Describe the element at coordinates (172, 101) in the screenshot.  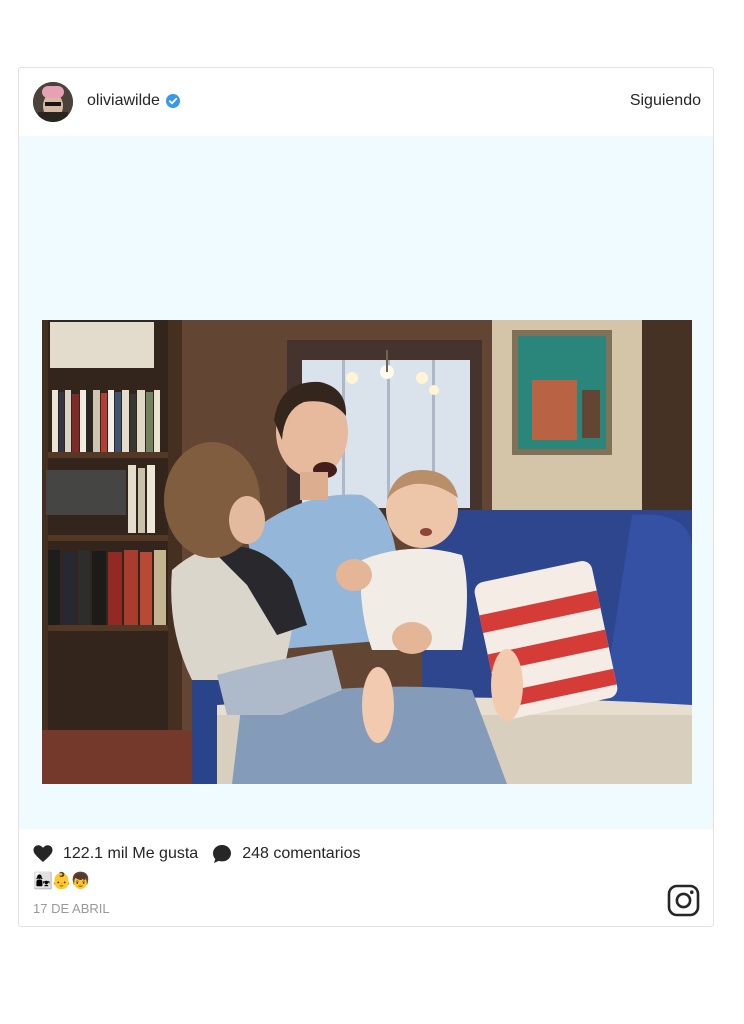
I see `verified-badge-icon` at that location.